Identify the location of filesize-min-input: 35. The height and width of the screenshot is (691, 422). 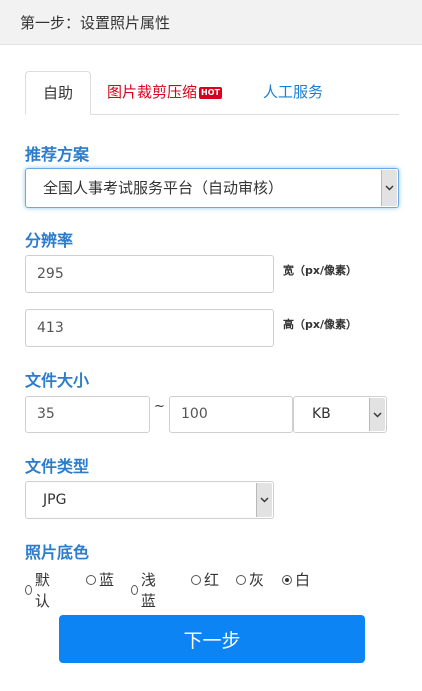
(87, 414).